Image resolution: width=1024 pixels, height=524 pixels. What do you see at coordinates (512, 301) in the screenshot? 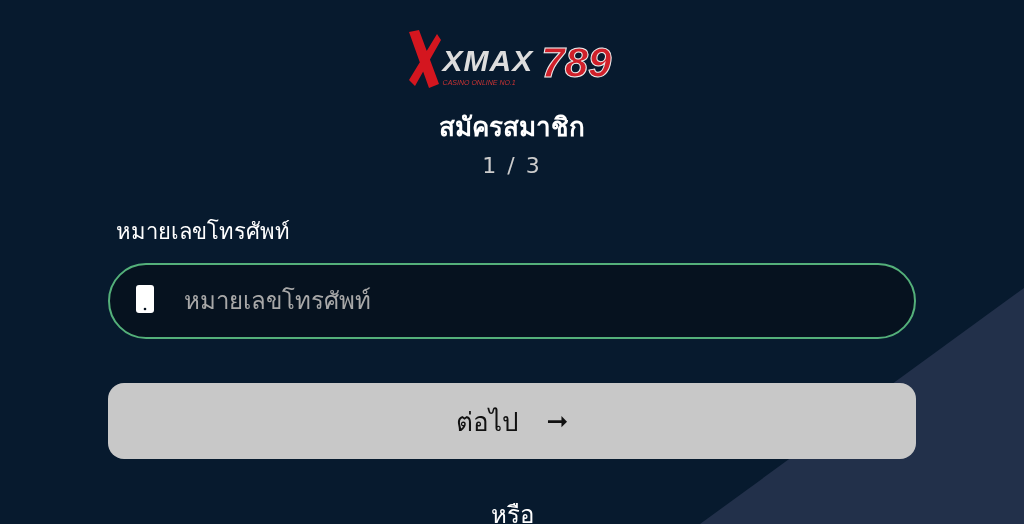
I see `phone-field: หมายเลขโทรศัพท์` at bounding box center [512, 301].